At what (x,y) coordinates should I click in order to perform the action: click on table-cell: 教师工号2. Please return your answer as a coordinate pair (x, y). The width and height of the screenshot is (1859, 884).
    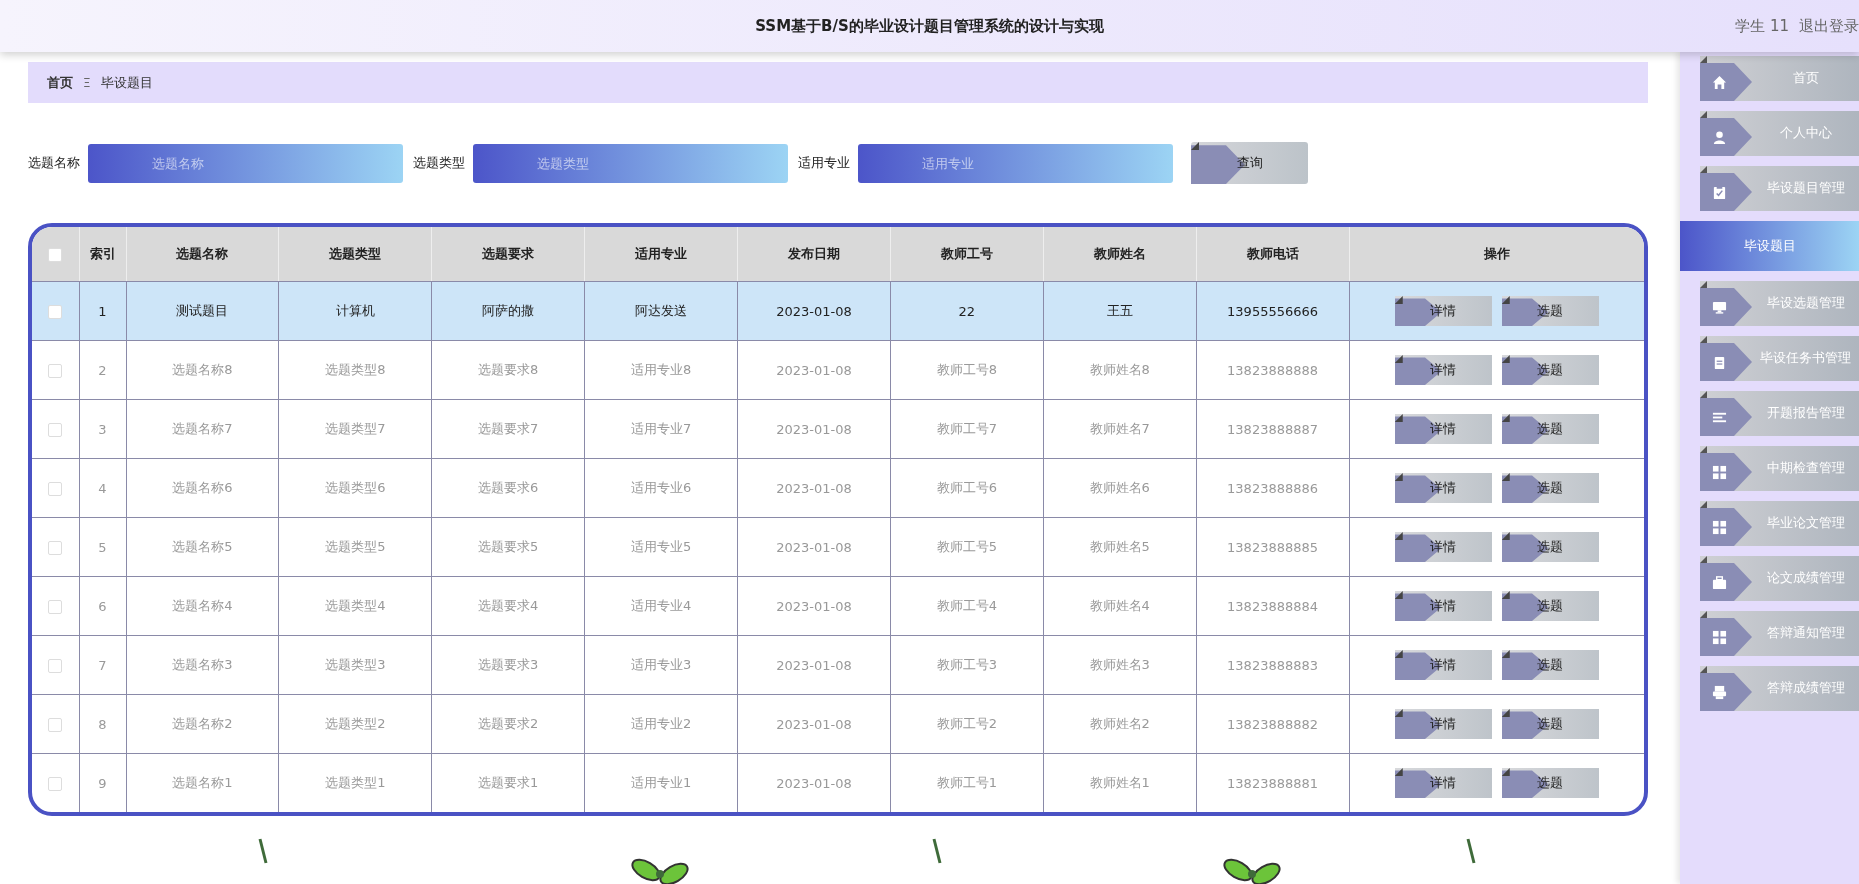
    Looking at the image, I should click on (966, 723).